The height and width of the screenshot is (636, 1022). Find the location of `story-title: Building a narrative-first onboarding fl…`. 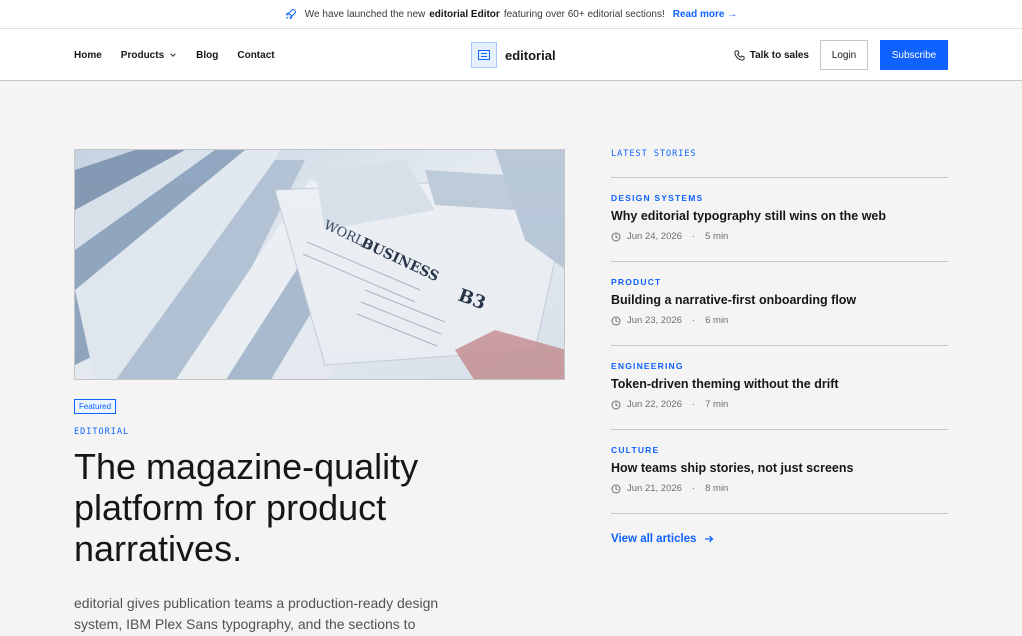

story-title: Building a narrative-first onboarding fl… is located at coordinates (779, 300).